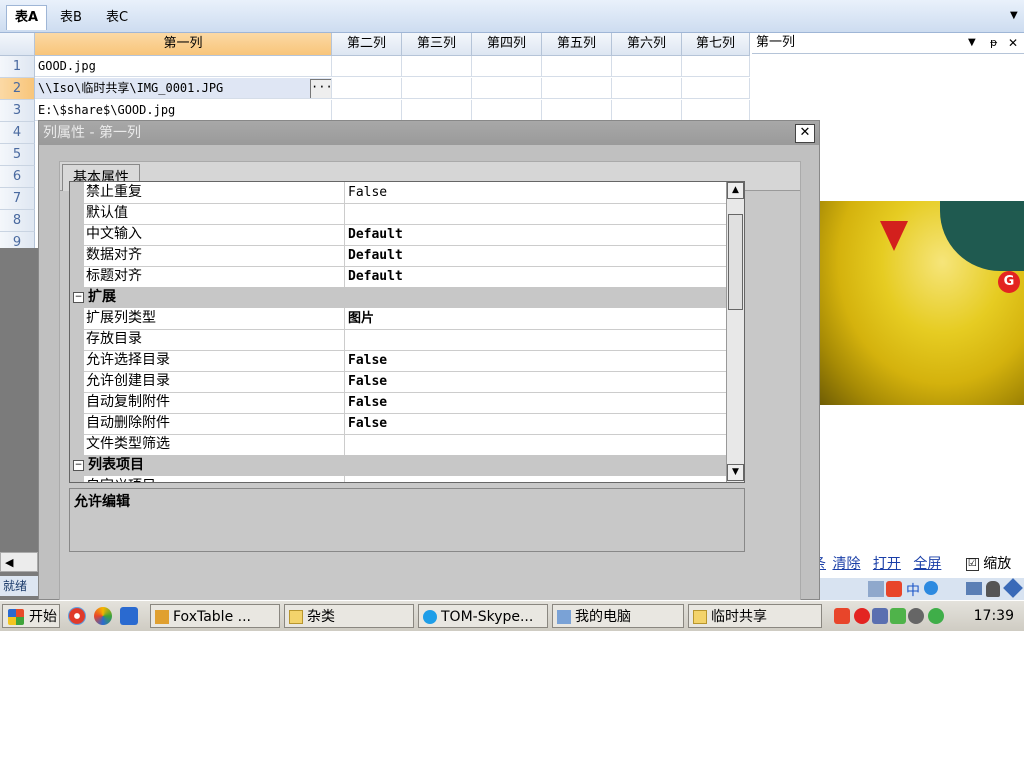 The height and width of the screenshot is (768, 1024). Describe the element at coordinates (862, 616) in the screenshot. I see `security-tray-icon` at that location.